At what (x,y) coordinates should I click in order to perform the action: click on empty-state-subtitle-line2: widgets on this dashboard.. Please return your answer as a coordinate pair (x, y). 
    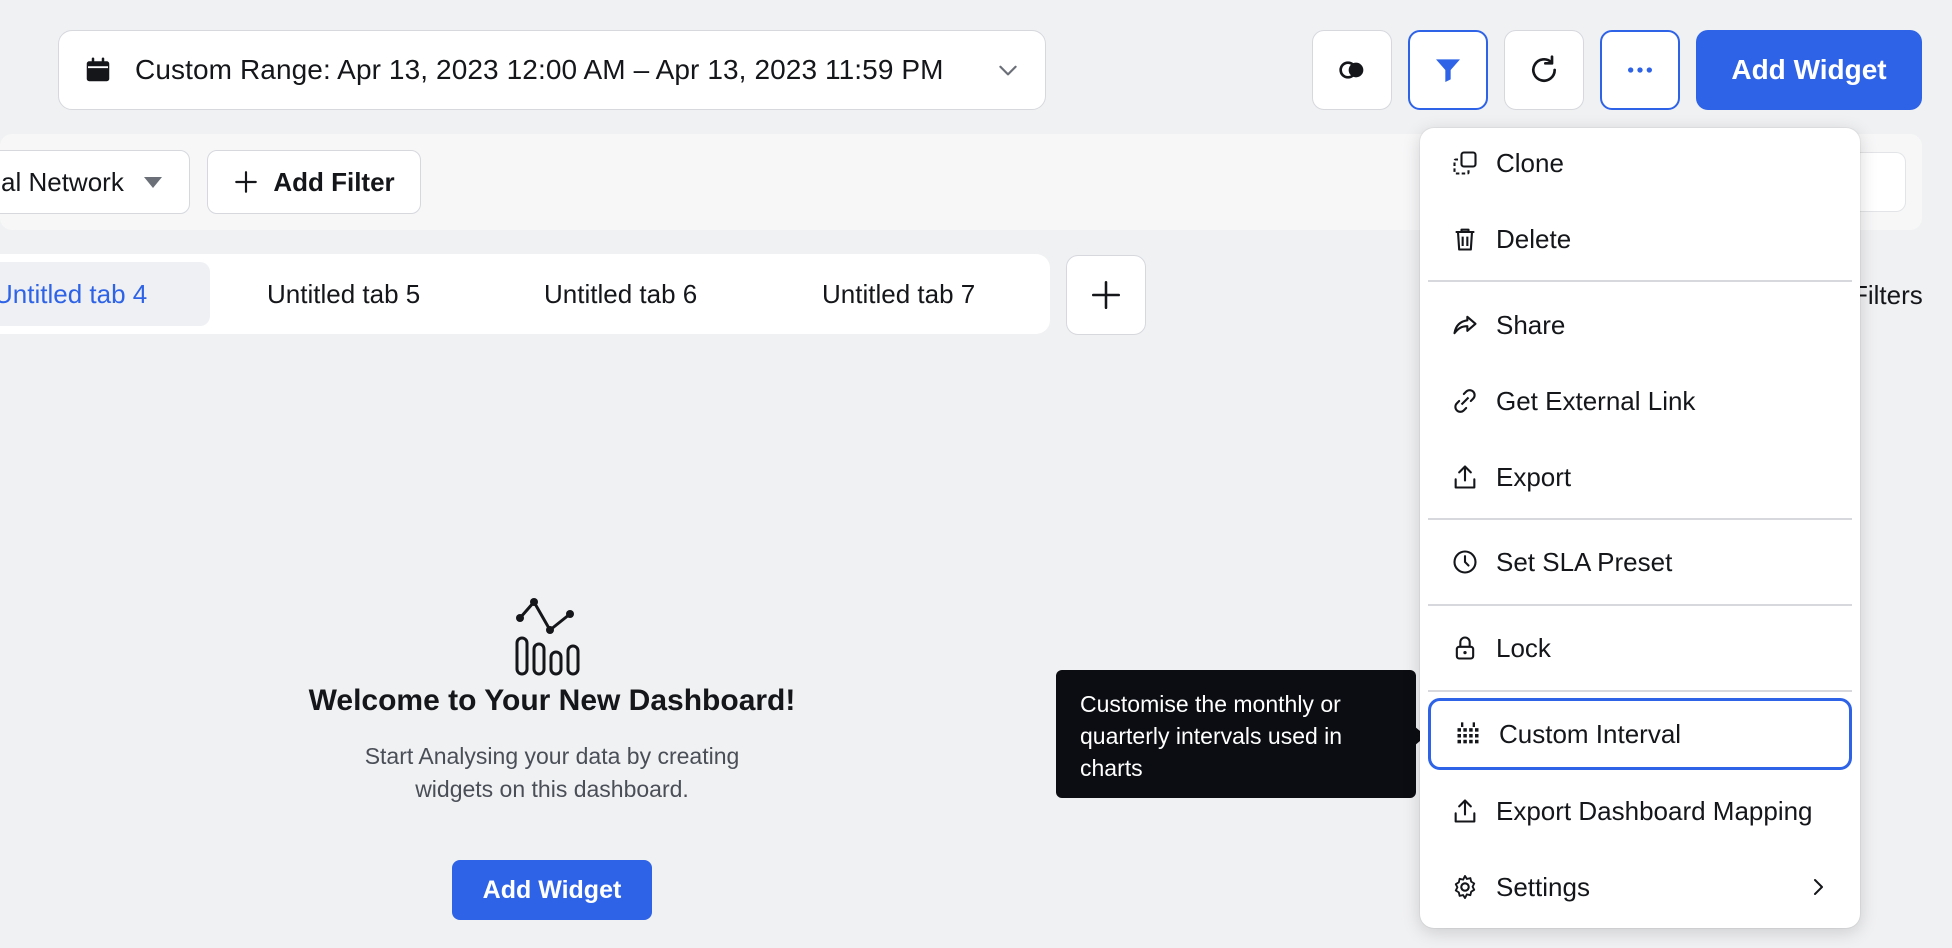
    Looking at the image, I should click on (552, 789).